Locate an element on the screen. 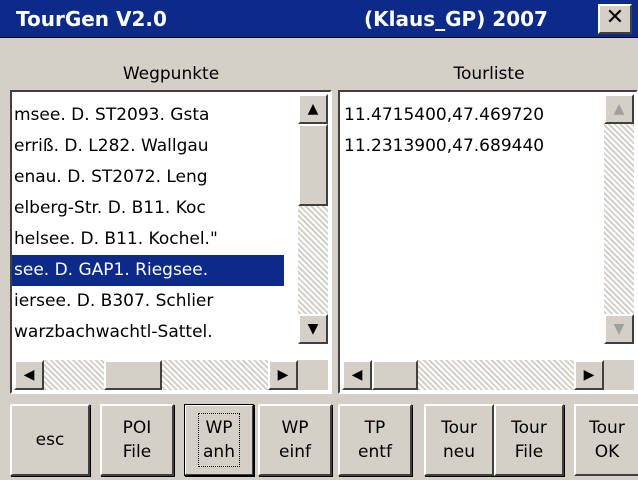  esc-button: esc is located at coordinates (50, 440).